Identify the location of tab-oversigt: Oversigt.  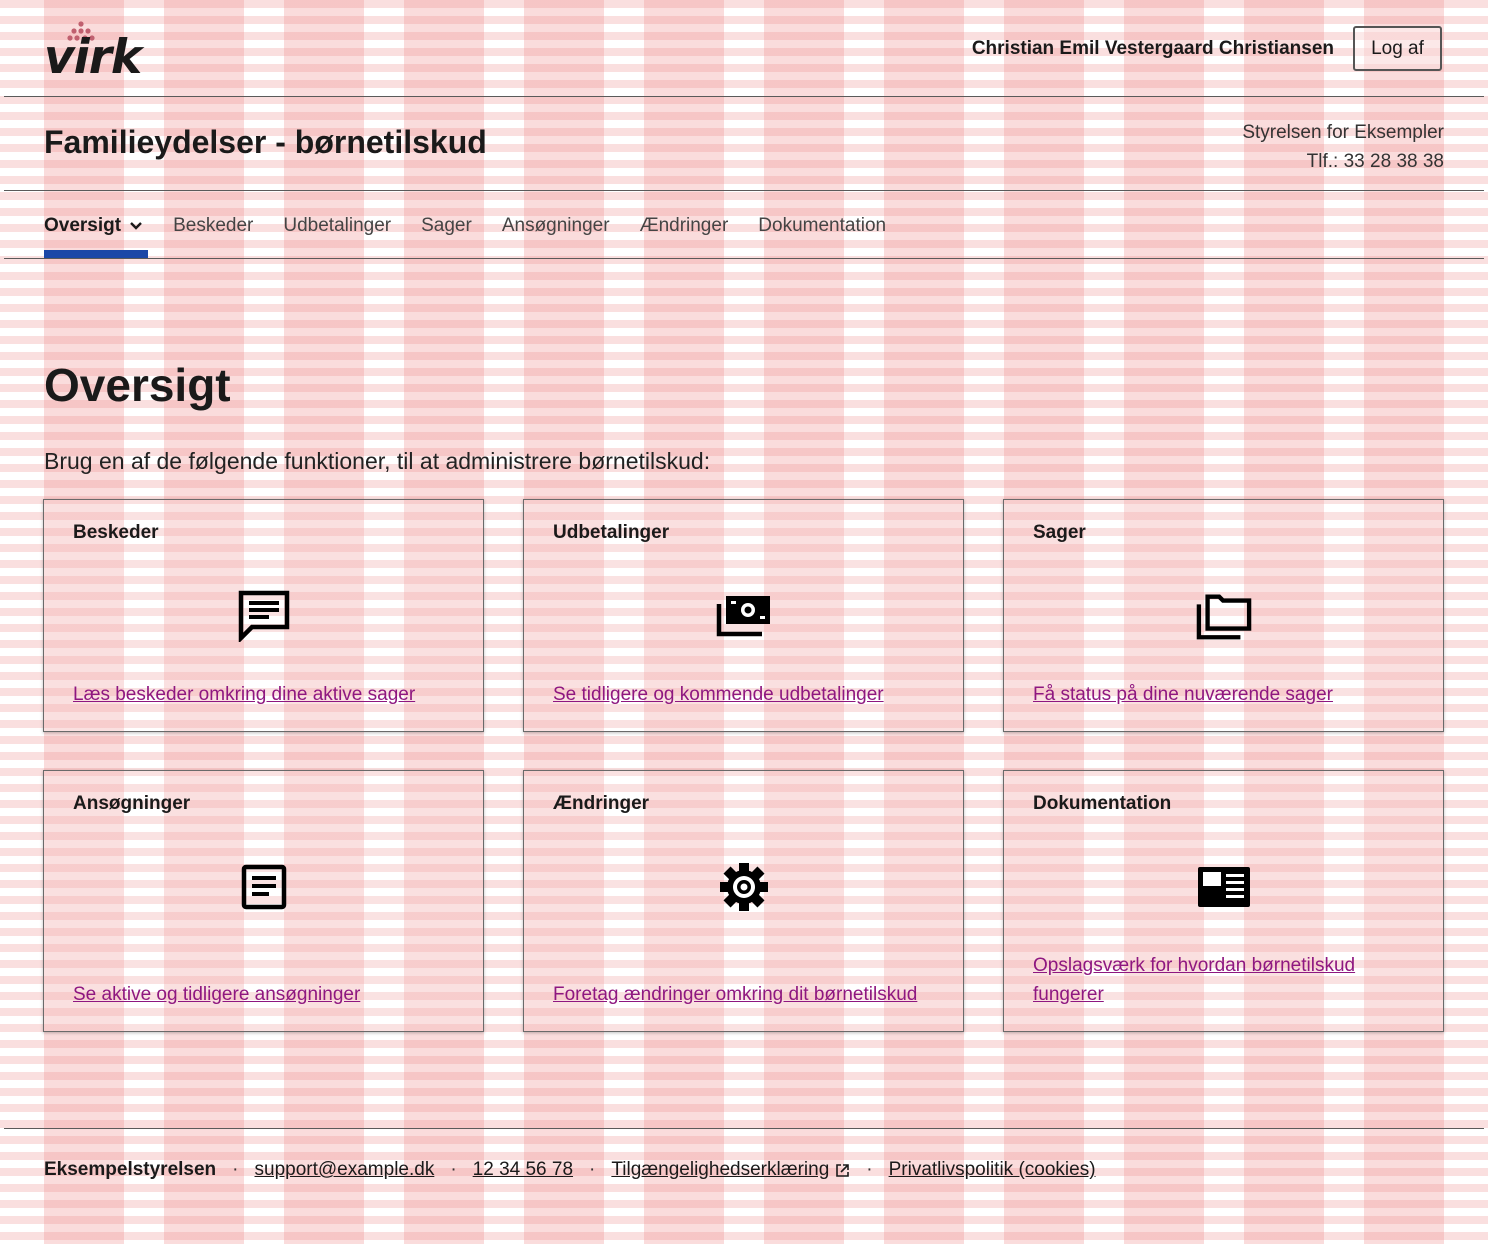
(93, 226).